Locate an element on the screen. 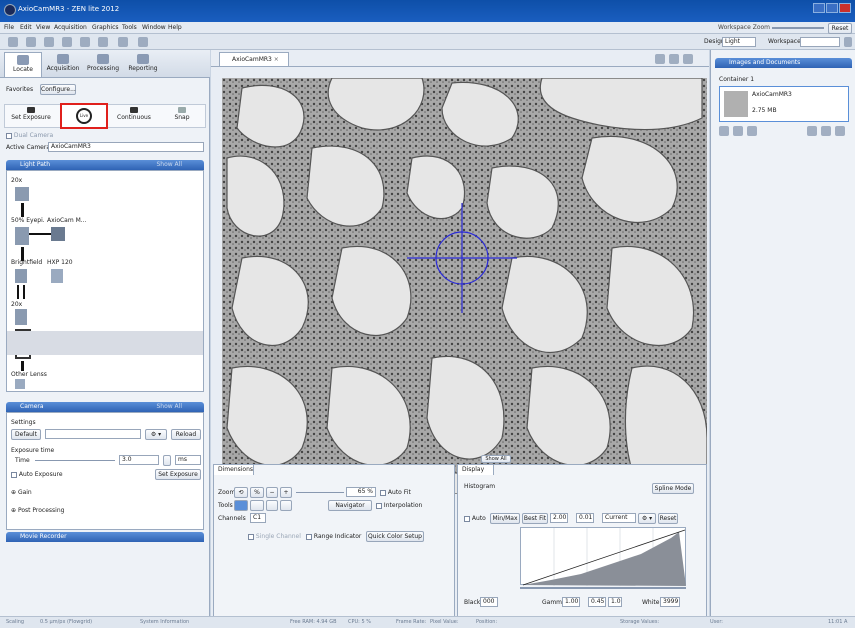 This screenshot has height=628, width=855. menu-help: Help is located at coordinates (175, 27).